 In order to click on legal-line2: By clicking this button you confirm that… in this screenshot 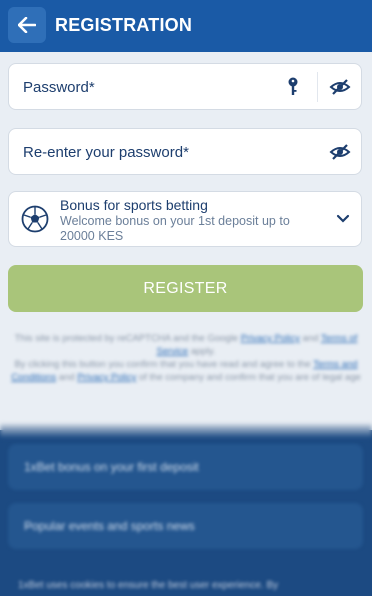, I will do `click(162, 364)`.